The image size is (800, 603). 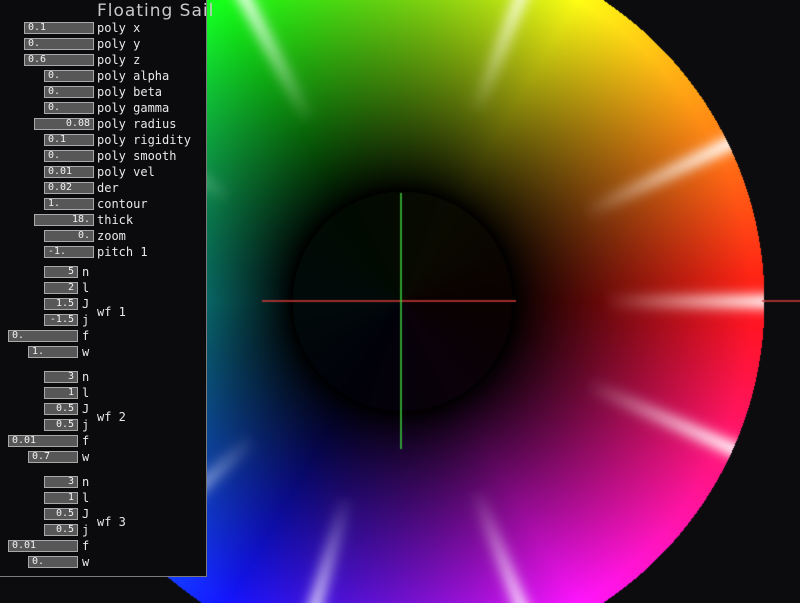 What do you see at coordinates (69, 204) in the screenshot?
I see `param-field-contour: 1.` at bounding box center [69, 204].